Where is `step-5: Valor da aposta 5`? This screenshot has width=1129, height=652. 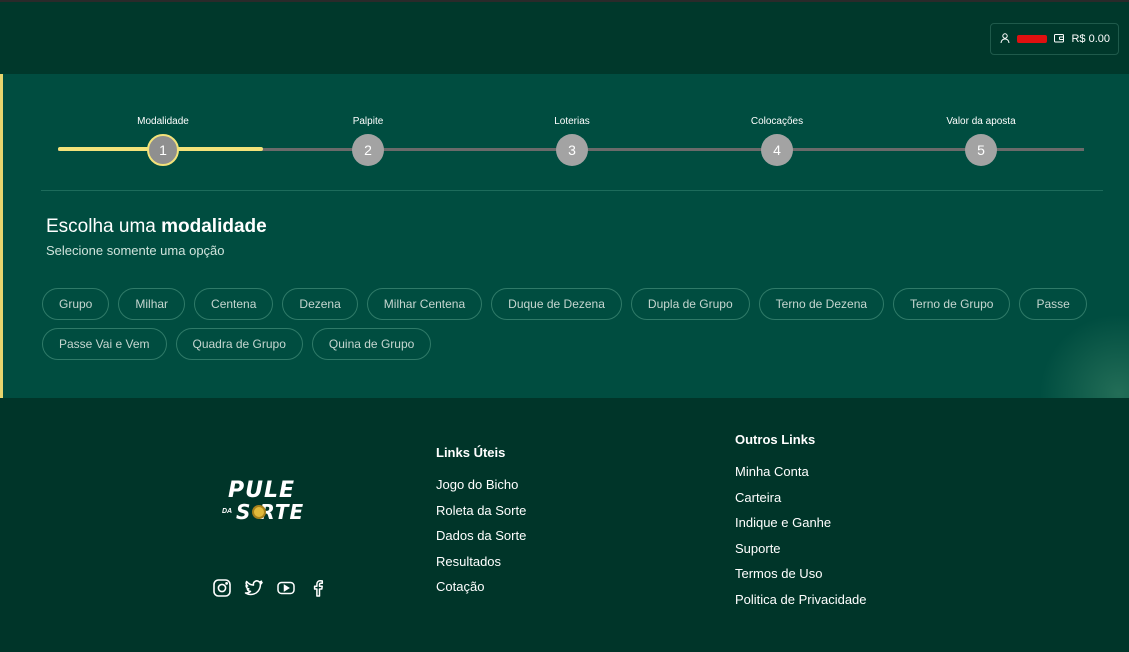 step-5: Valor da aposta 5 is located at coordinates (981, 140).